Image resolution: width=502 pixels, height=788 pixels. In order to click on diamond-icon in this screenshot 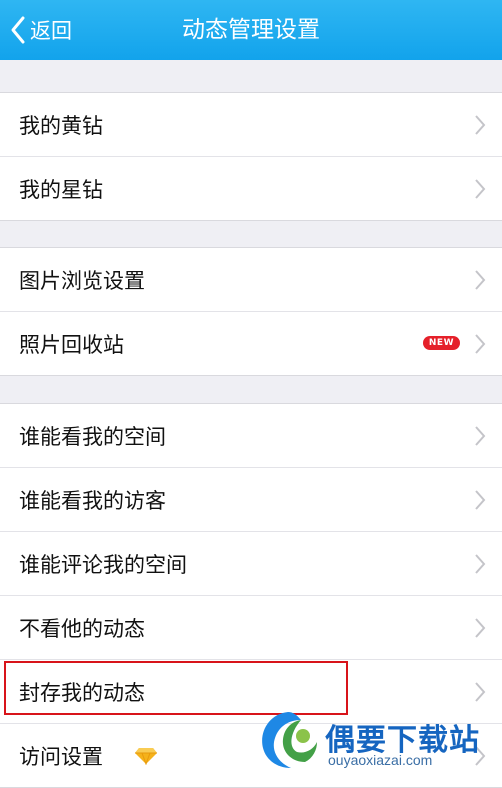, I will do `click(146, 756)`.